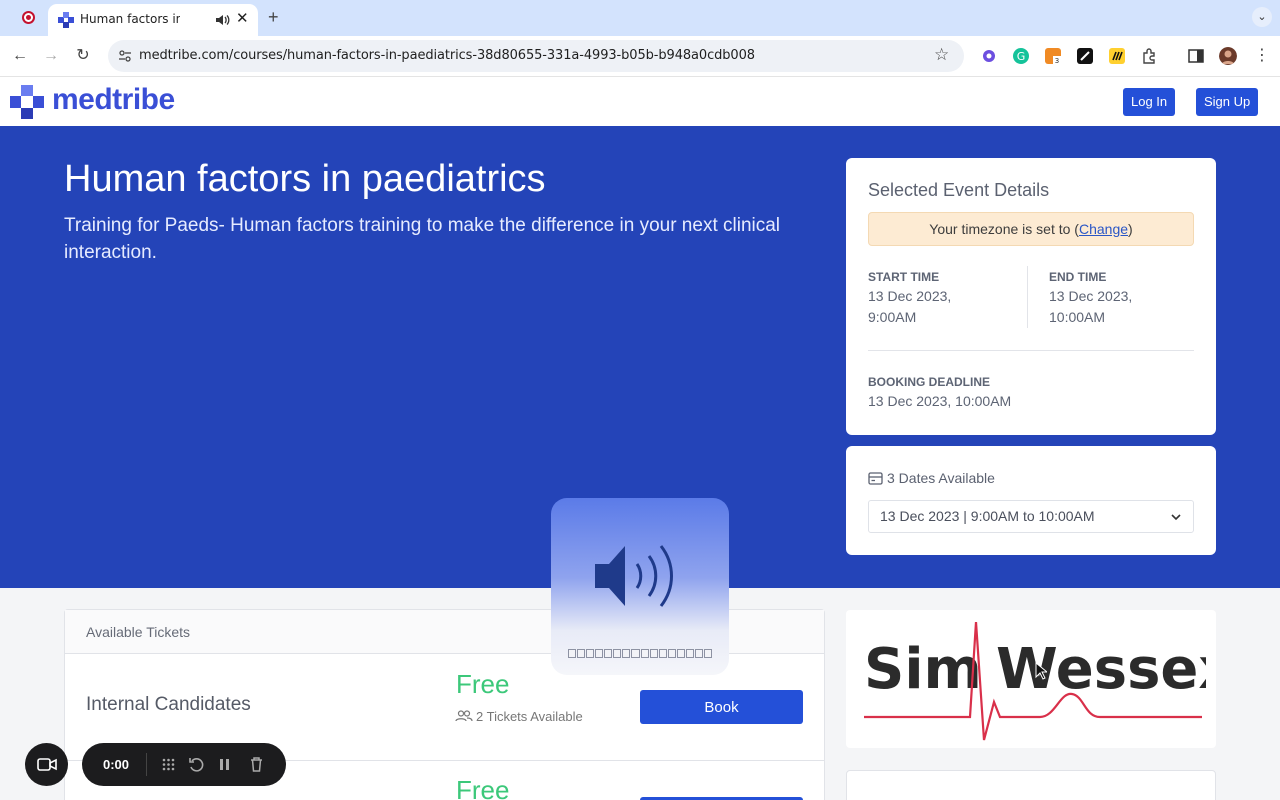  I want to click on volume-overlay, so click(640, 586).